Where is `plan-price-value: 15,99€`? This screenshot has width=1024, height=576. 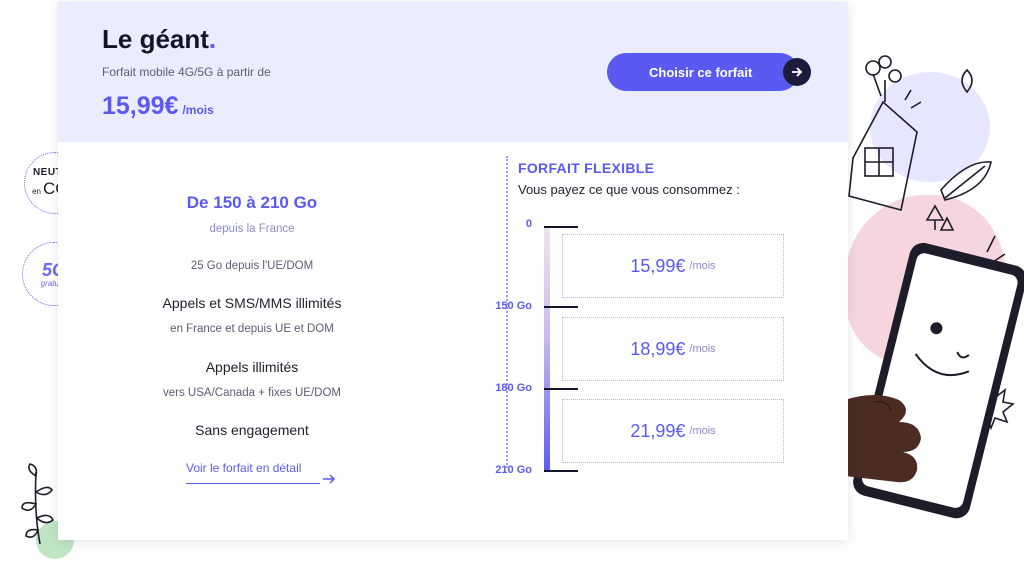 plan-price-value: 15,99€ is located at coordinates (140, 106).